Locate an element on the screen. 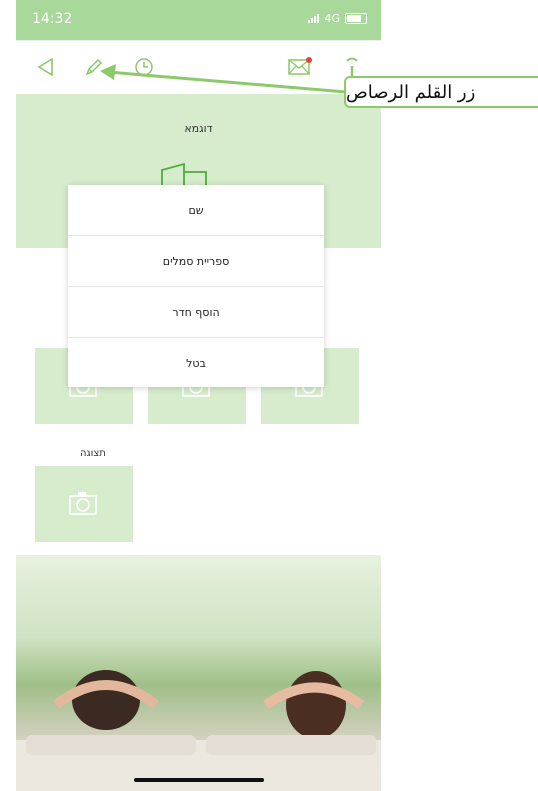 The height and width of the screenshot is (791, 538). camera-icon is located at coordinates (83, 503).